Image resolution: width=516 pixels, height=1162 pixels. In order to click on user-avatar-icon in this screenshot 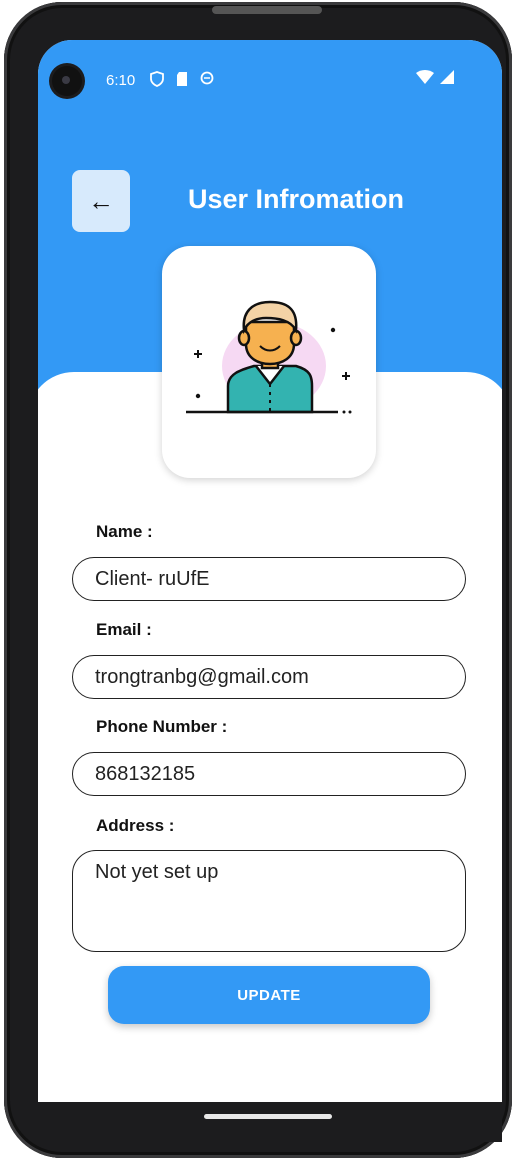, I will do `click(269, 357)`.